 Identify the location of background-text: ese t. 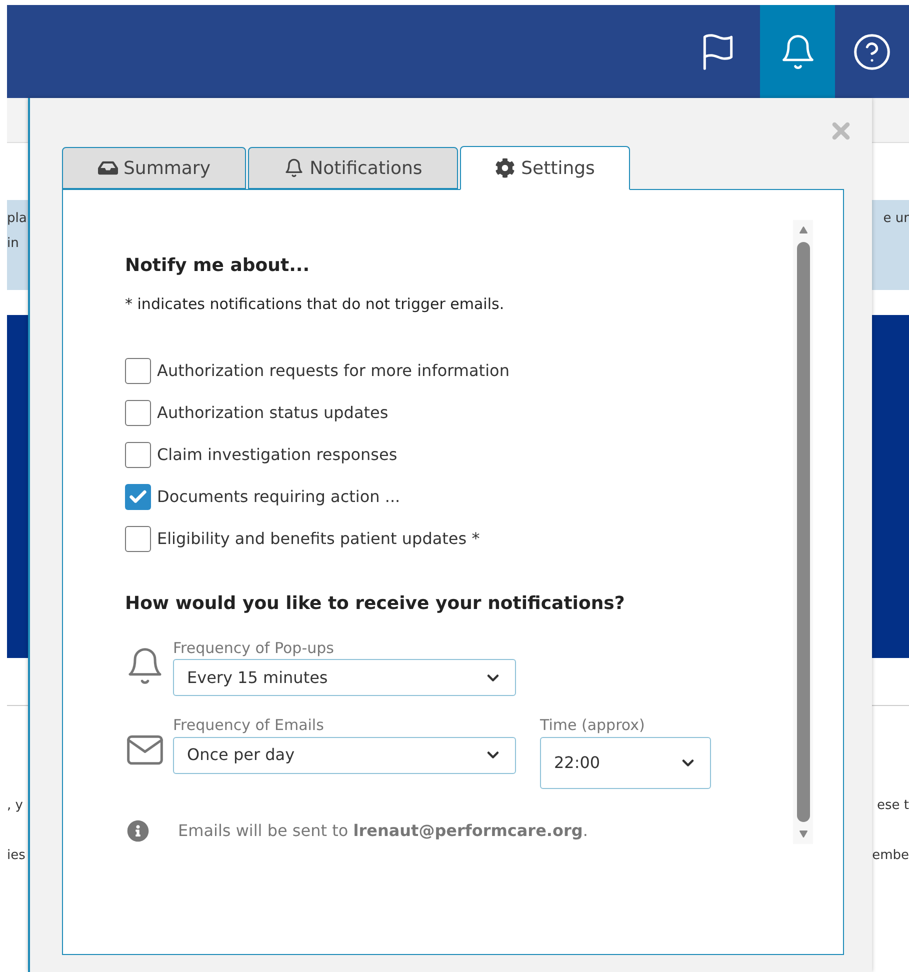
(893, 806).